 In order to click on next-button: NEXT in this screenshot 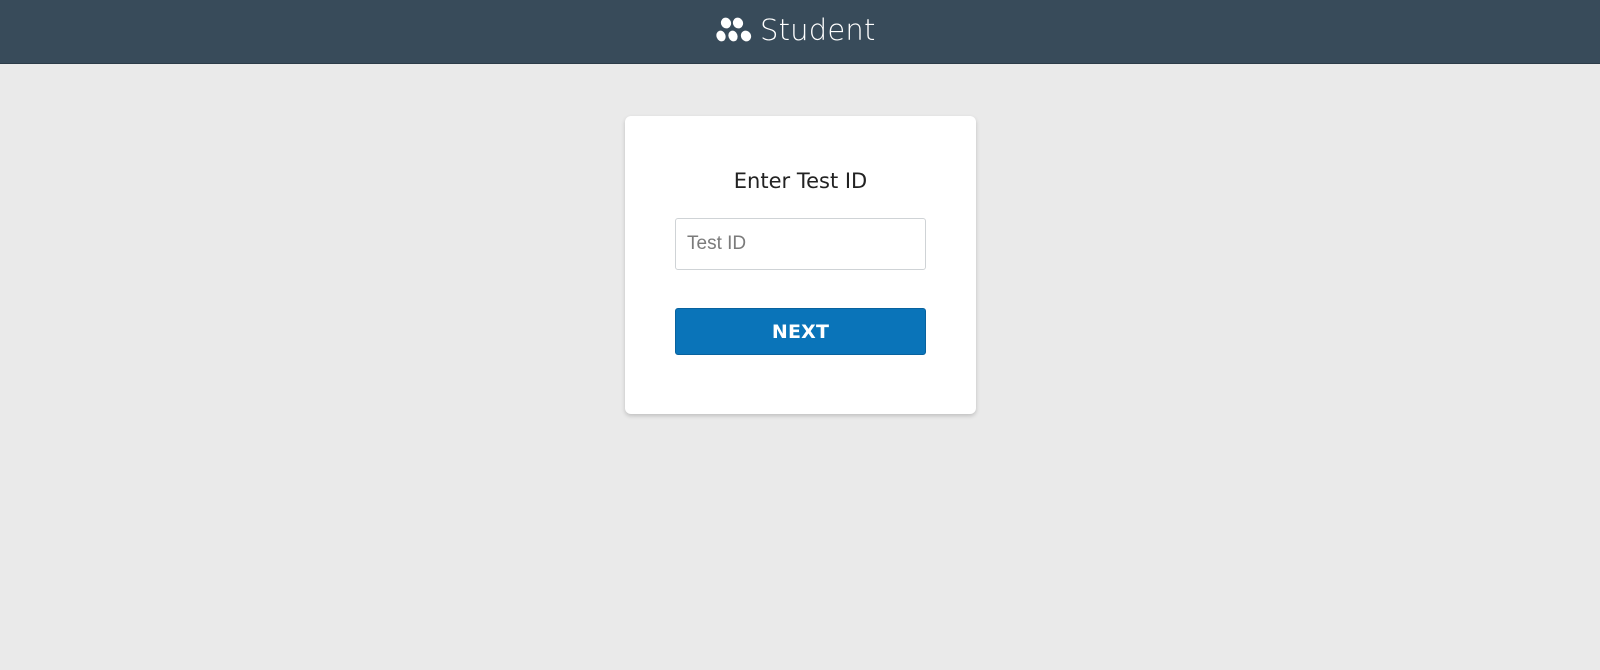, I will do `click(800, 331)`.